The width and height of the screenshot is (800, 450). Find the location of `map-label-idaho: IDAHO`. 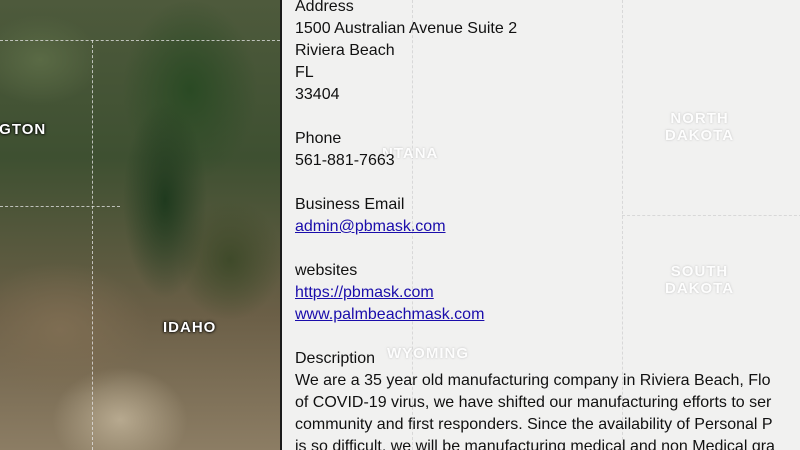

map-label-idaho: IDAHO is located at coordinates (190, 327).